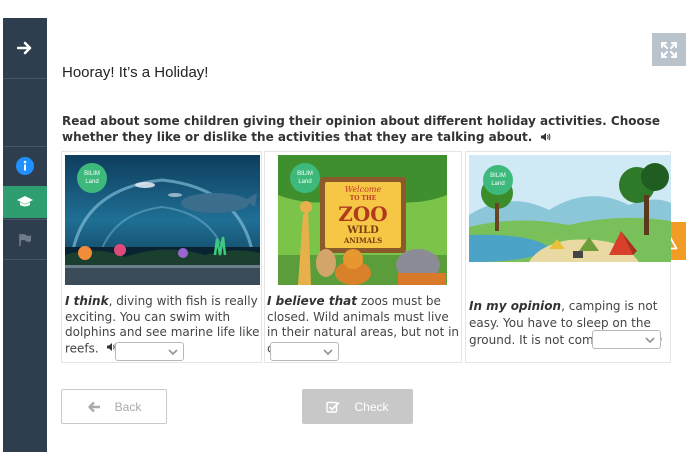 This screenshot has width=686, height=452. I want to click on graduation-cap-icon, so click(25, 201).